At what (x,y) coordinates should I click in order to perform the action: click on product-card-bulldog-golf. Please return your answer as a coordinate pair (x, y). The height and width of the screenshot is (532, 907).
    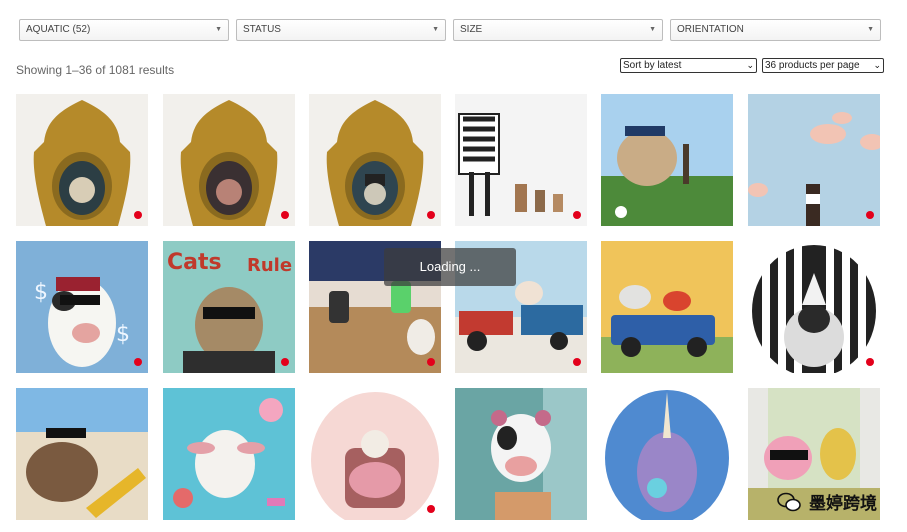
    Looking at the image, I should click on (667, 160).